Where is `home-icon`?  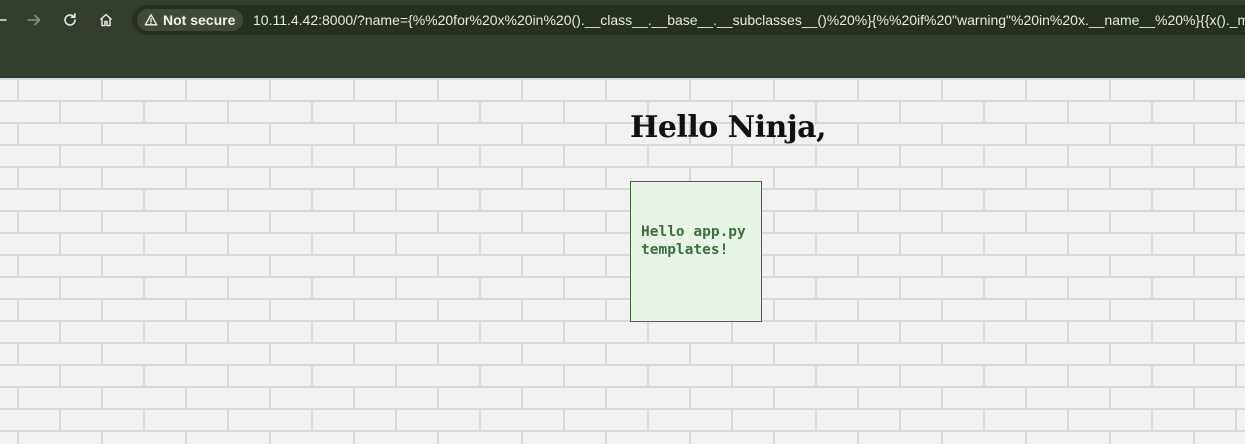
home-icon is located at coordinates (106, 20).